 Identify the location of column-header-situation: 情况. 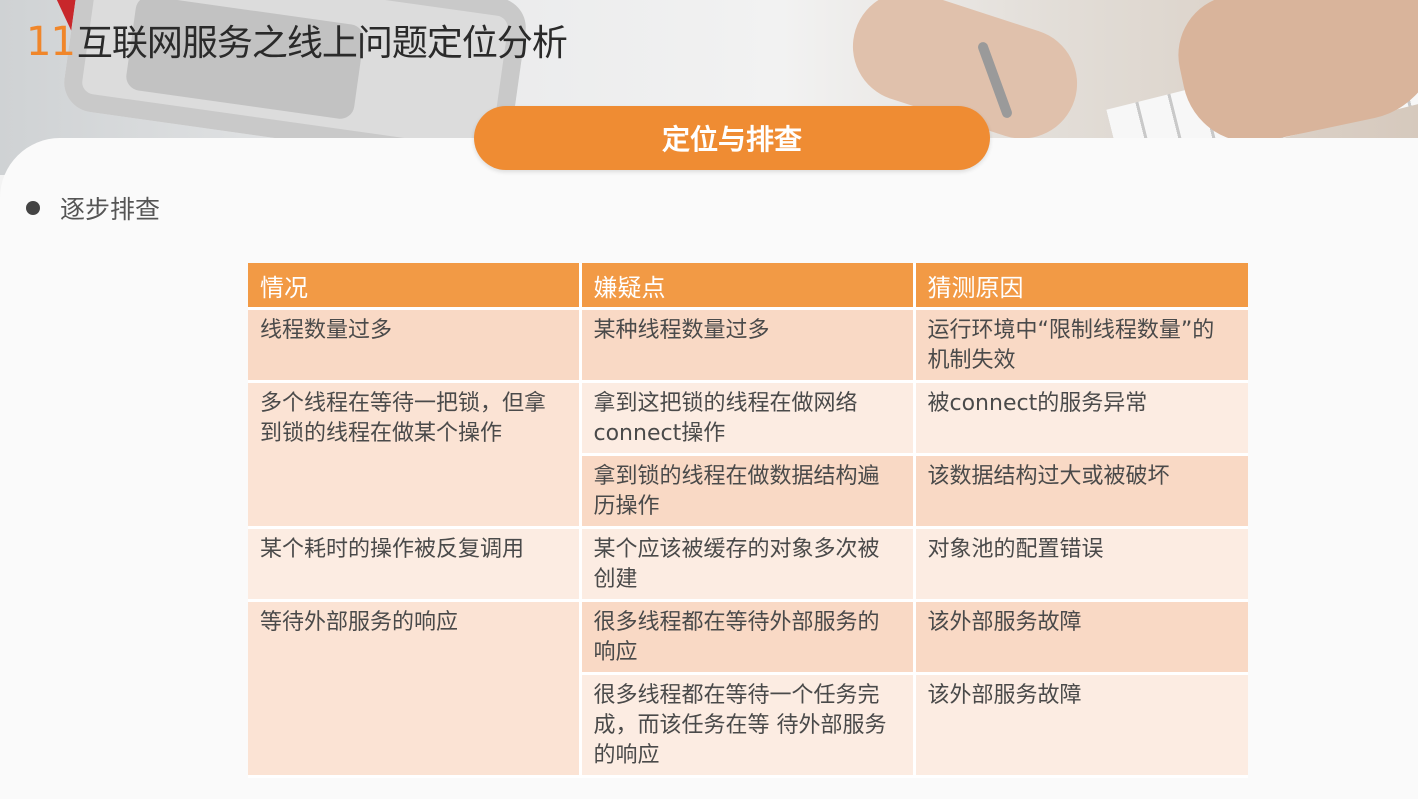
(415, 286).